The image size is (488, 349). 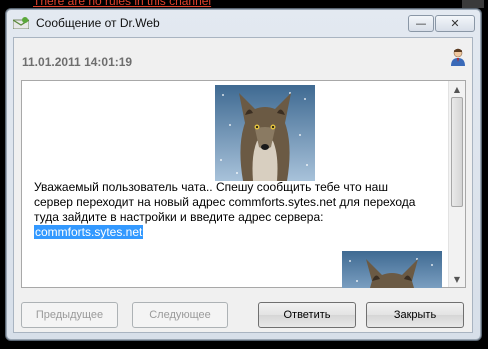 I want to click on window-controls: — ✕, so click(x=441, y=23).